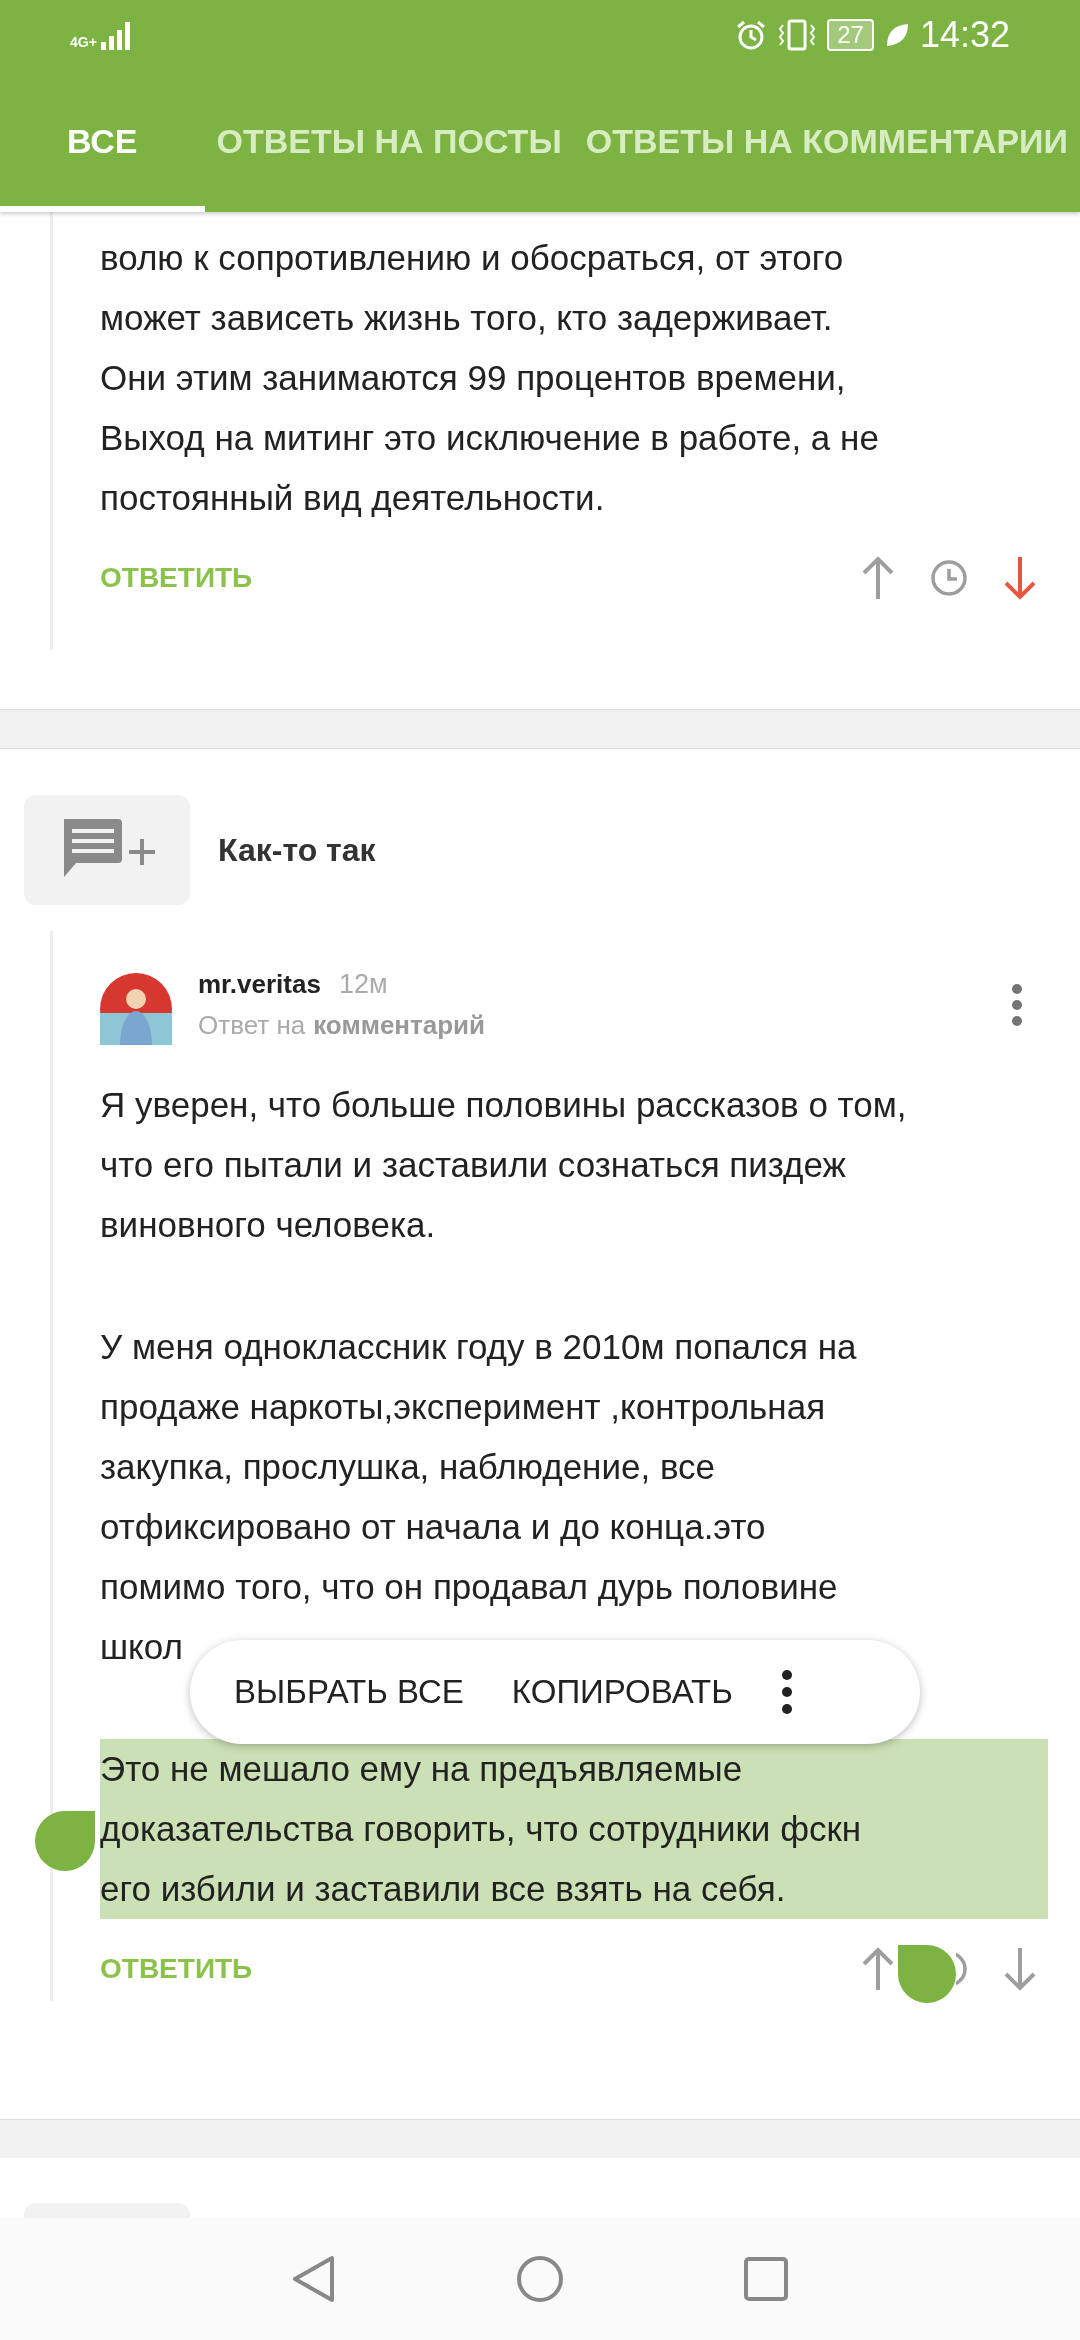 Image resolution: width=1080 pixels, height=2340 pixels. I want to click on comment-text: волю к сопротивлению и обосраться, от этого может зависеть жизнь того, кто задерживает. Они этим занимаются 99 процентов времени, Выход на митинг это исключение в работе, а не постоянный вид деятельности., so click(490, 378).